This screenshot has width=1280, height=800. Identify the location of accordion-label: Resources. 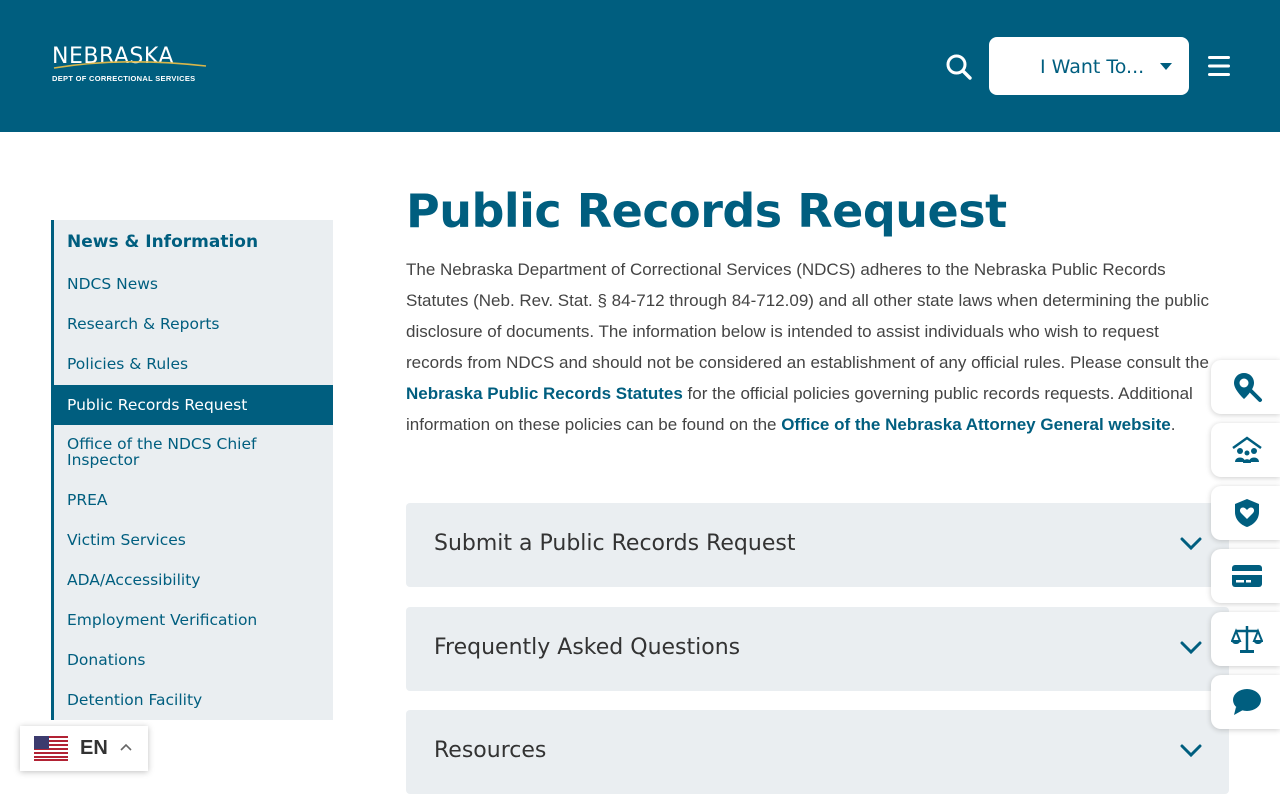
(490, 750).